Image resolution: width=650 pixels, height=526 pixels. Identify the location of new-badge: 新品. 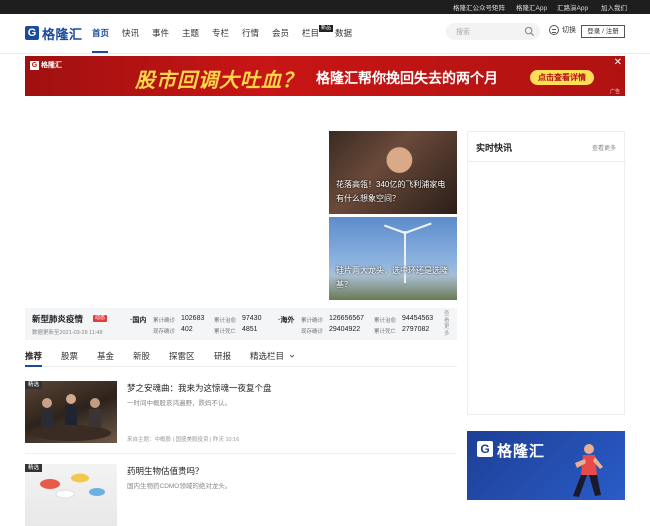
(326, 28).